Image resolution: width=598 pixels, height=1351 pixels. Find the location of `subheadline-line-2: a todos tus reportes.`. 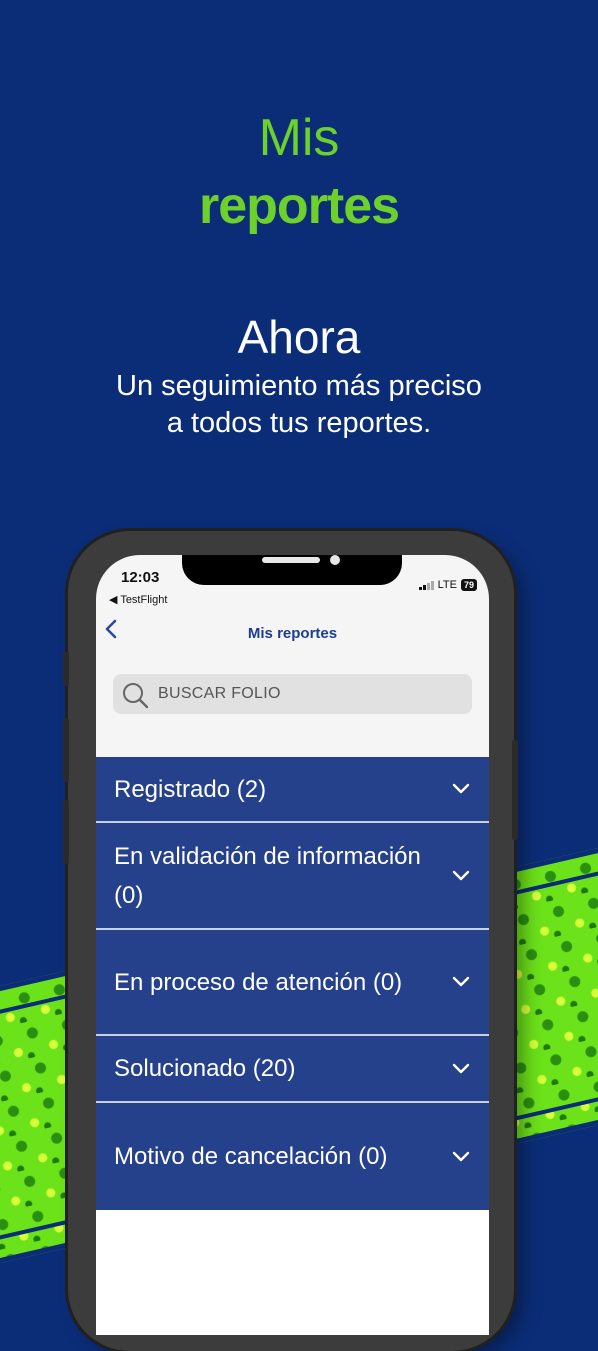

subheadline-line-2: a todos tus reportes. is located at coordinates (299, 423).